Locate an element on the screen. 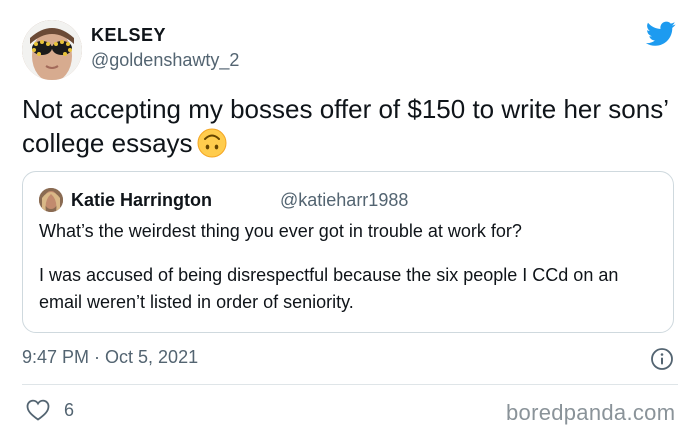 Image resolution: width=700 pixels, height=438 pixels. like-count: 6 is located at coordinates (69, 410).